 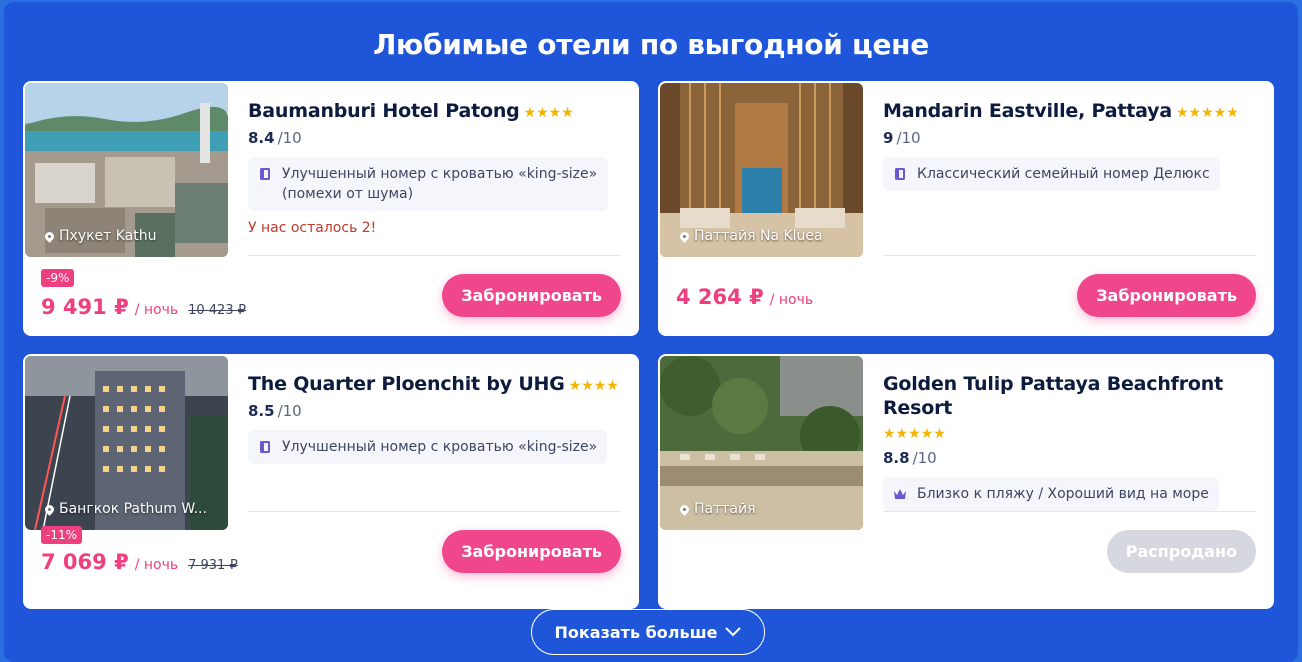 I want to click on hotel-photo: Паттайя Na Kluea, so click(x=761, y=170).